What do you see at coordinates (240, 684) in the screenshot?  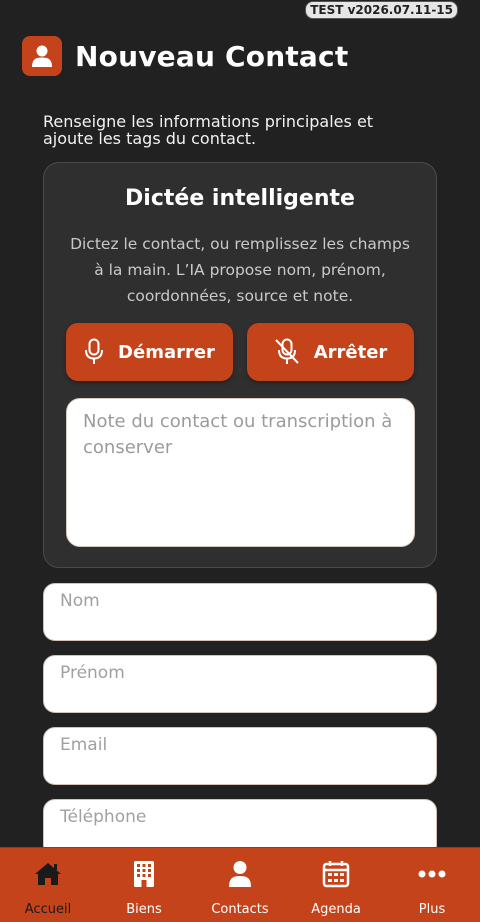 I see `prenom-input` at bounding box center [240, 684].